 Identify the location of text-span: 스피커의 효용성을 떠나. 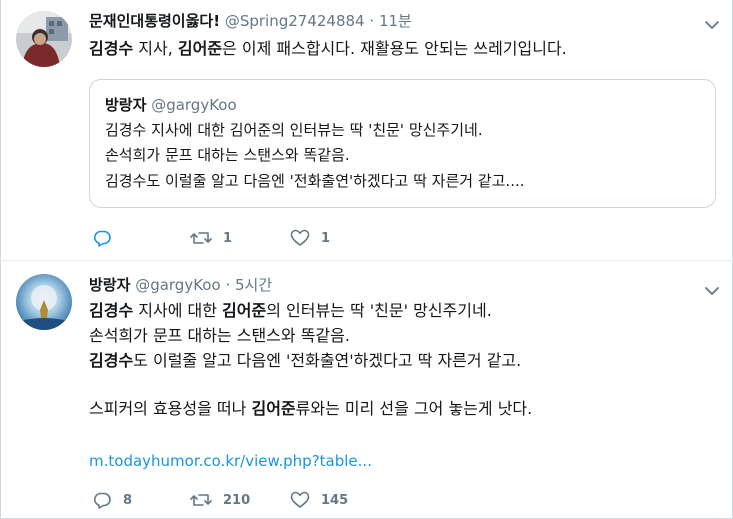
(170, 408).